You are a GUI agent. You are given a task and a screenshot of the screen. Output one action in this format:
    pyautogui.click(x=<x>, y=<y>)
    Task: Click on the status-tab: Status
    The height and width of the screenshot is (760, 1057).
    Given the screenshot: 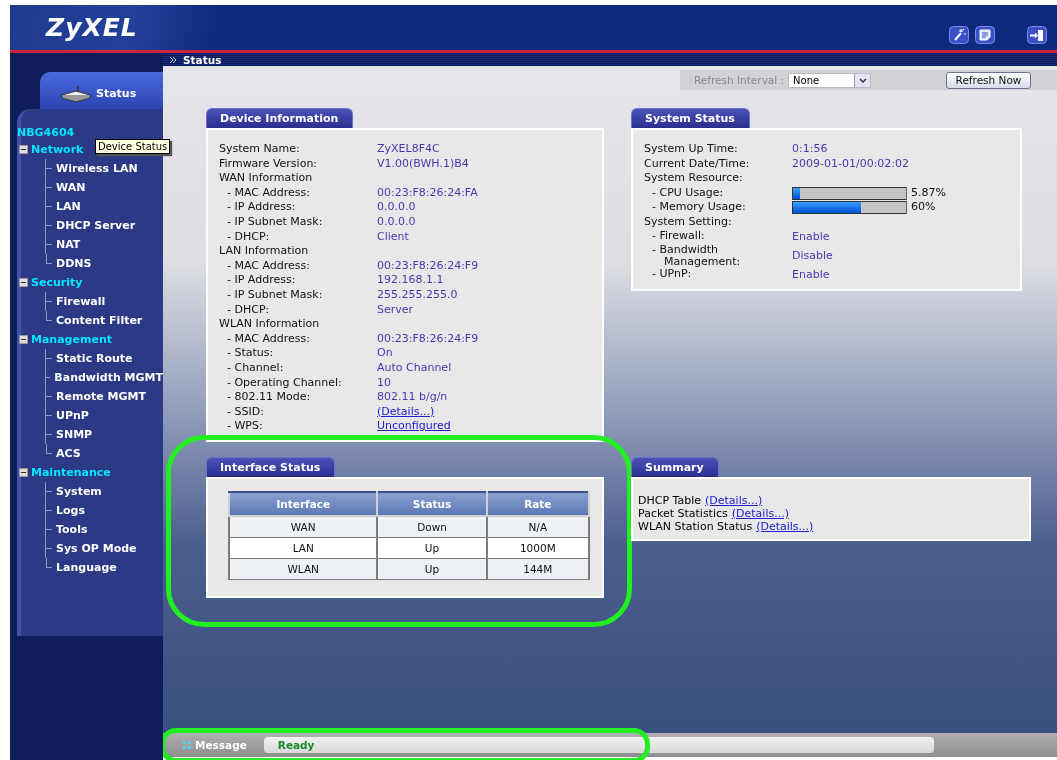 What is the action you would take?
    pyautogui.click(x=101, y=90)
    